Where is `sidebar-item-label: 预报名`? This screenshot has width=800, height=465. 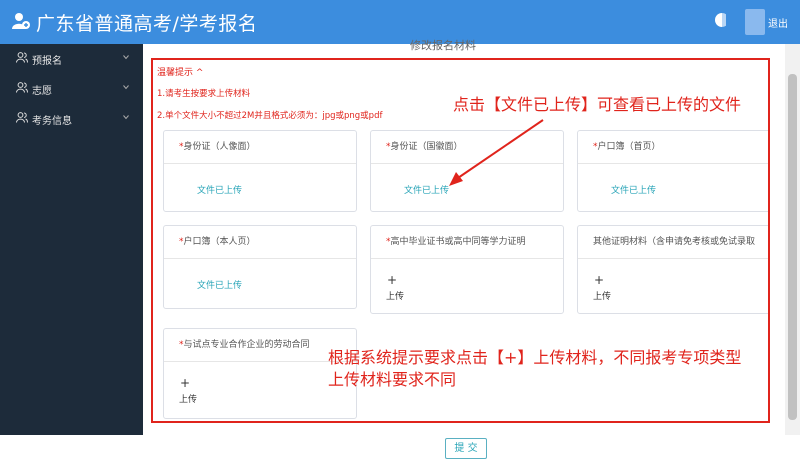 sidebar-item-label: 预报名 is located at coordinates (47, 61).